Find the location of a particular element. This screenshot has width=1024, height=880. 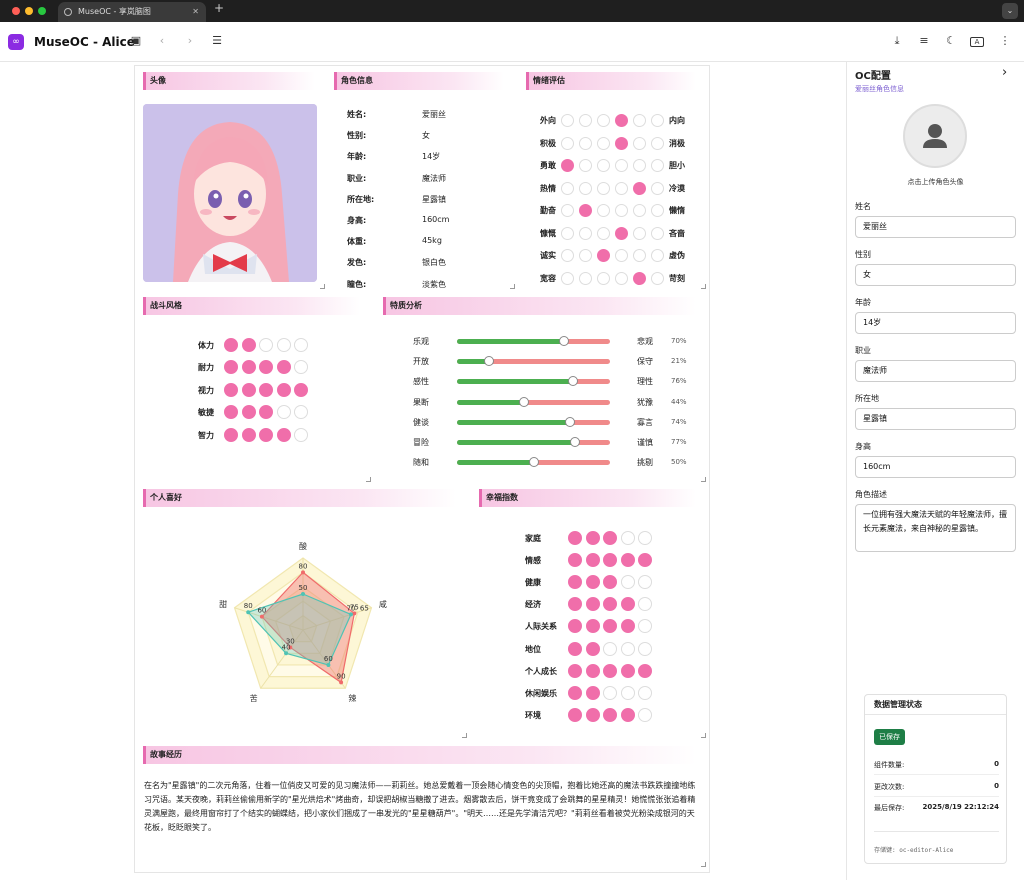

close-window-icon is located at coordinates (16, 11).